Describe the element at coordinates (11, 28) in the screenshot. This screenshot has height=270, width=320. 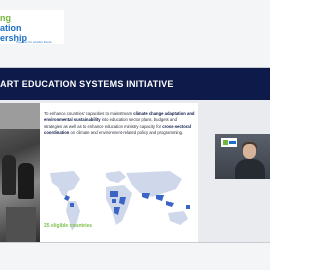
I see `logo-line-2: ation` at that location.